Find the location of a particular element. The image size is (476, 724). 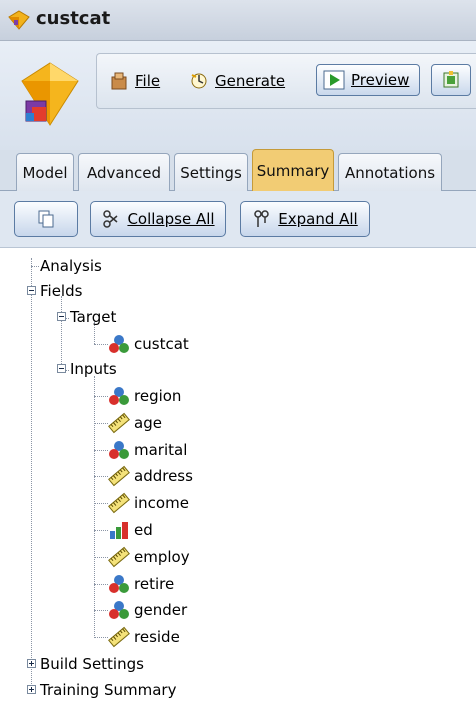

field-label: reside is located at coordinates (157, 637).